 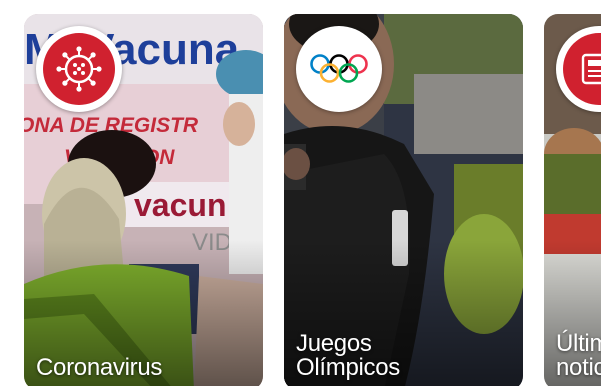 I want to click on virus-icon, so click(x=79, y=69).